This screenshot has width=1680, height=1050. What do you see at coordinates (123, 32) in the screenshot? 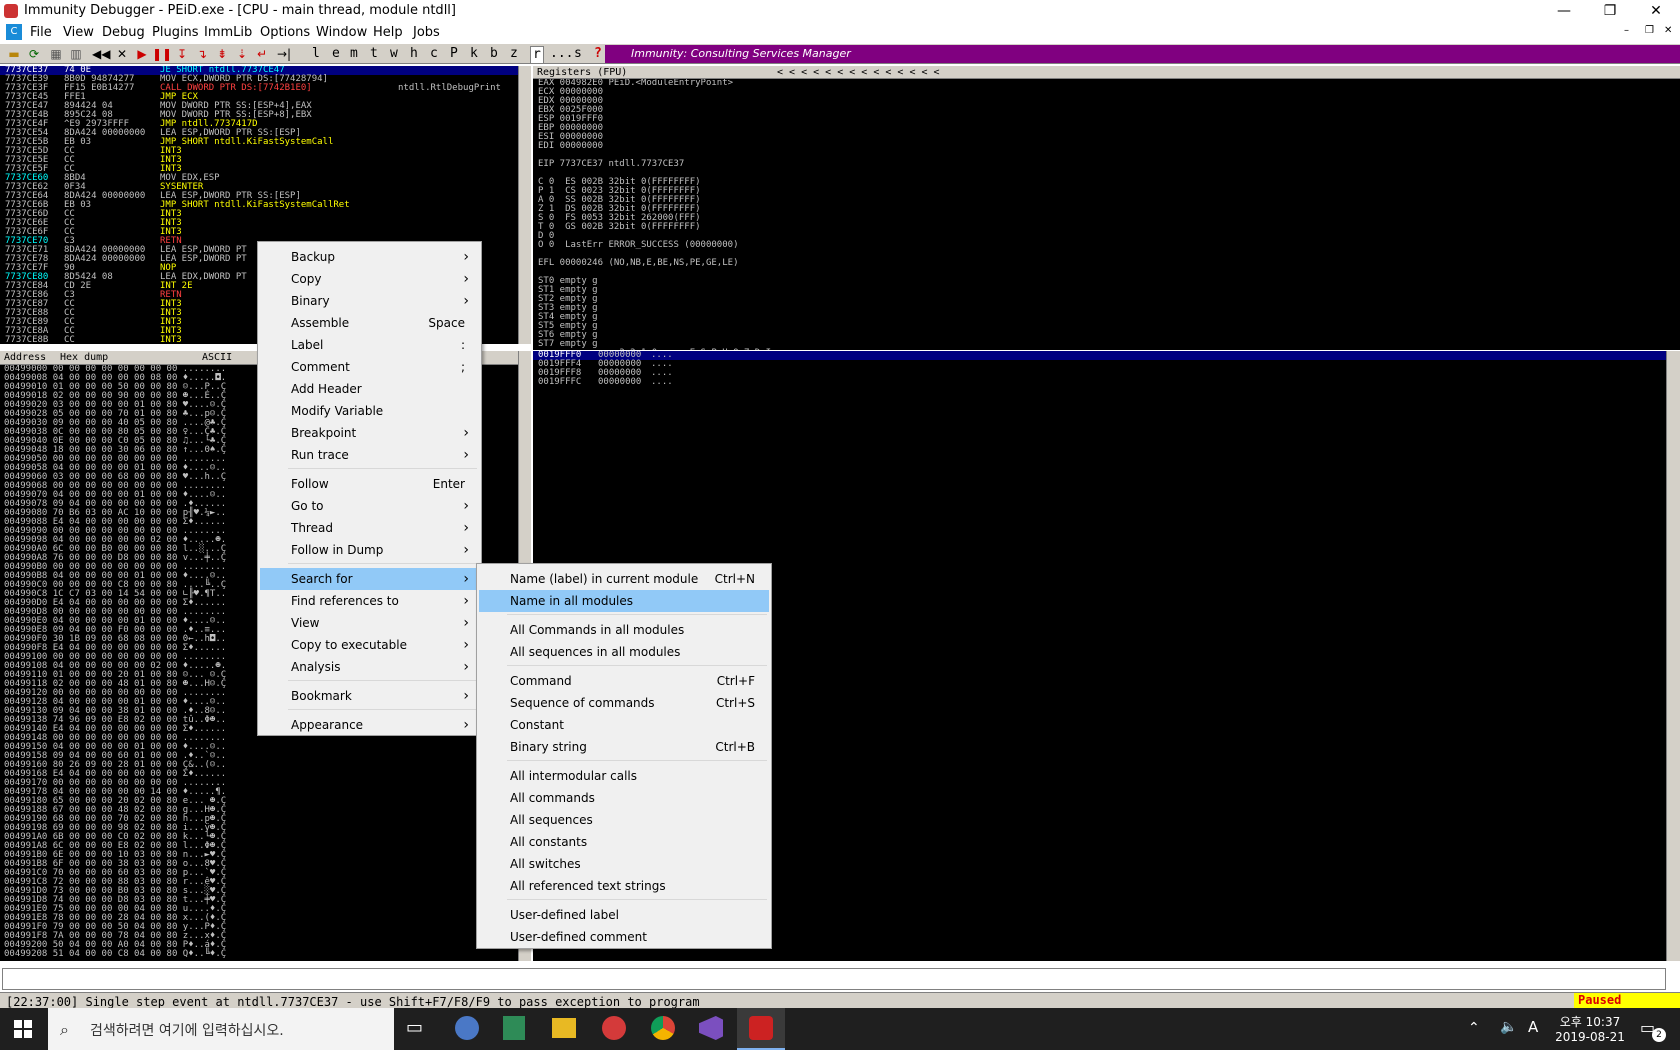
I see `menu-debug: Debug` at bounding box center [123, 32].